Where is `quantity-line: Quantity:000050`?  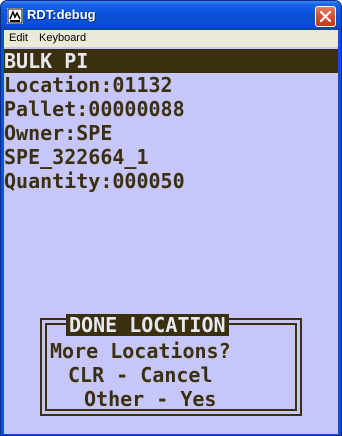 quantity-line: Quantity:000050 is located at coordinates (94, 181).